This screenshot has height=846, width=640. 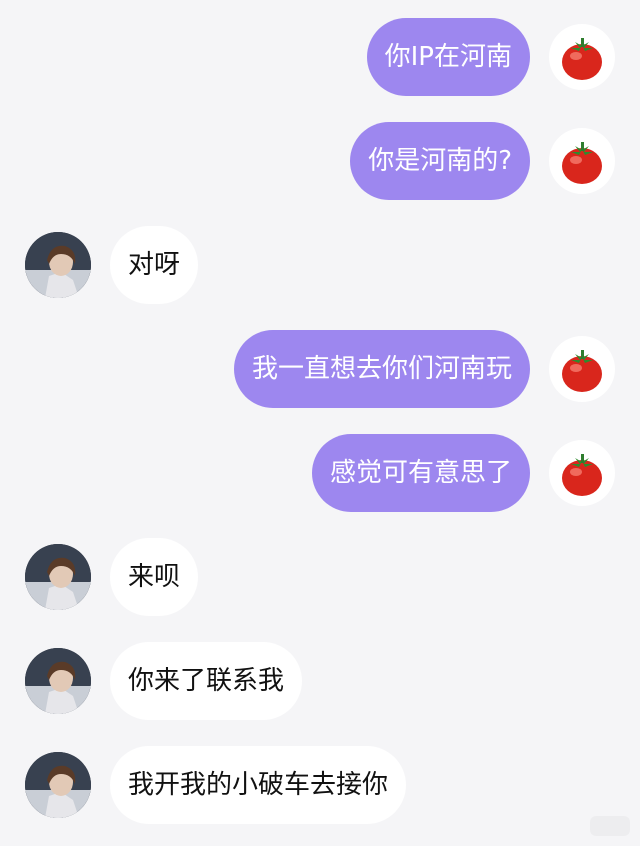 I want to click on message-bubble-incoming: 你来了联系我, so click(x=206, y=681).